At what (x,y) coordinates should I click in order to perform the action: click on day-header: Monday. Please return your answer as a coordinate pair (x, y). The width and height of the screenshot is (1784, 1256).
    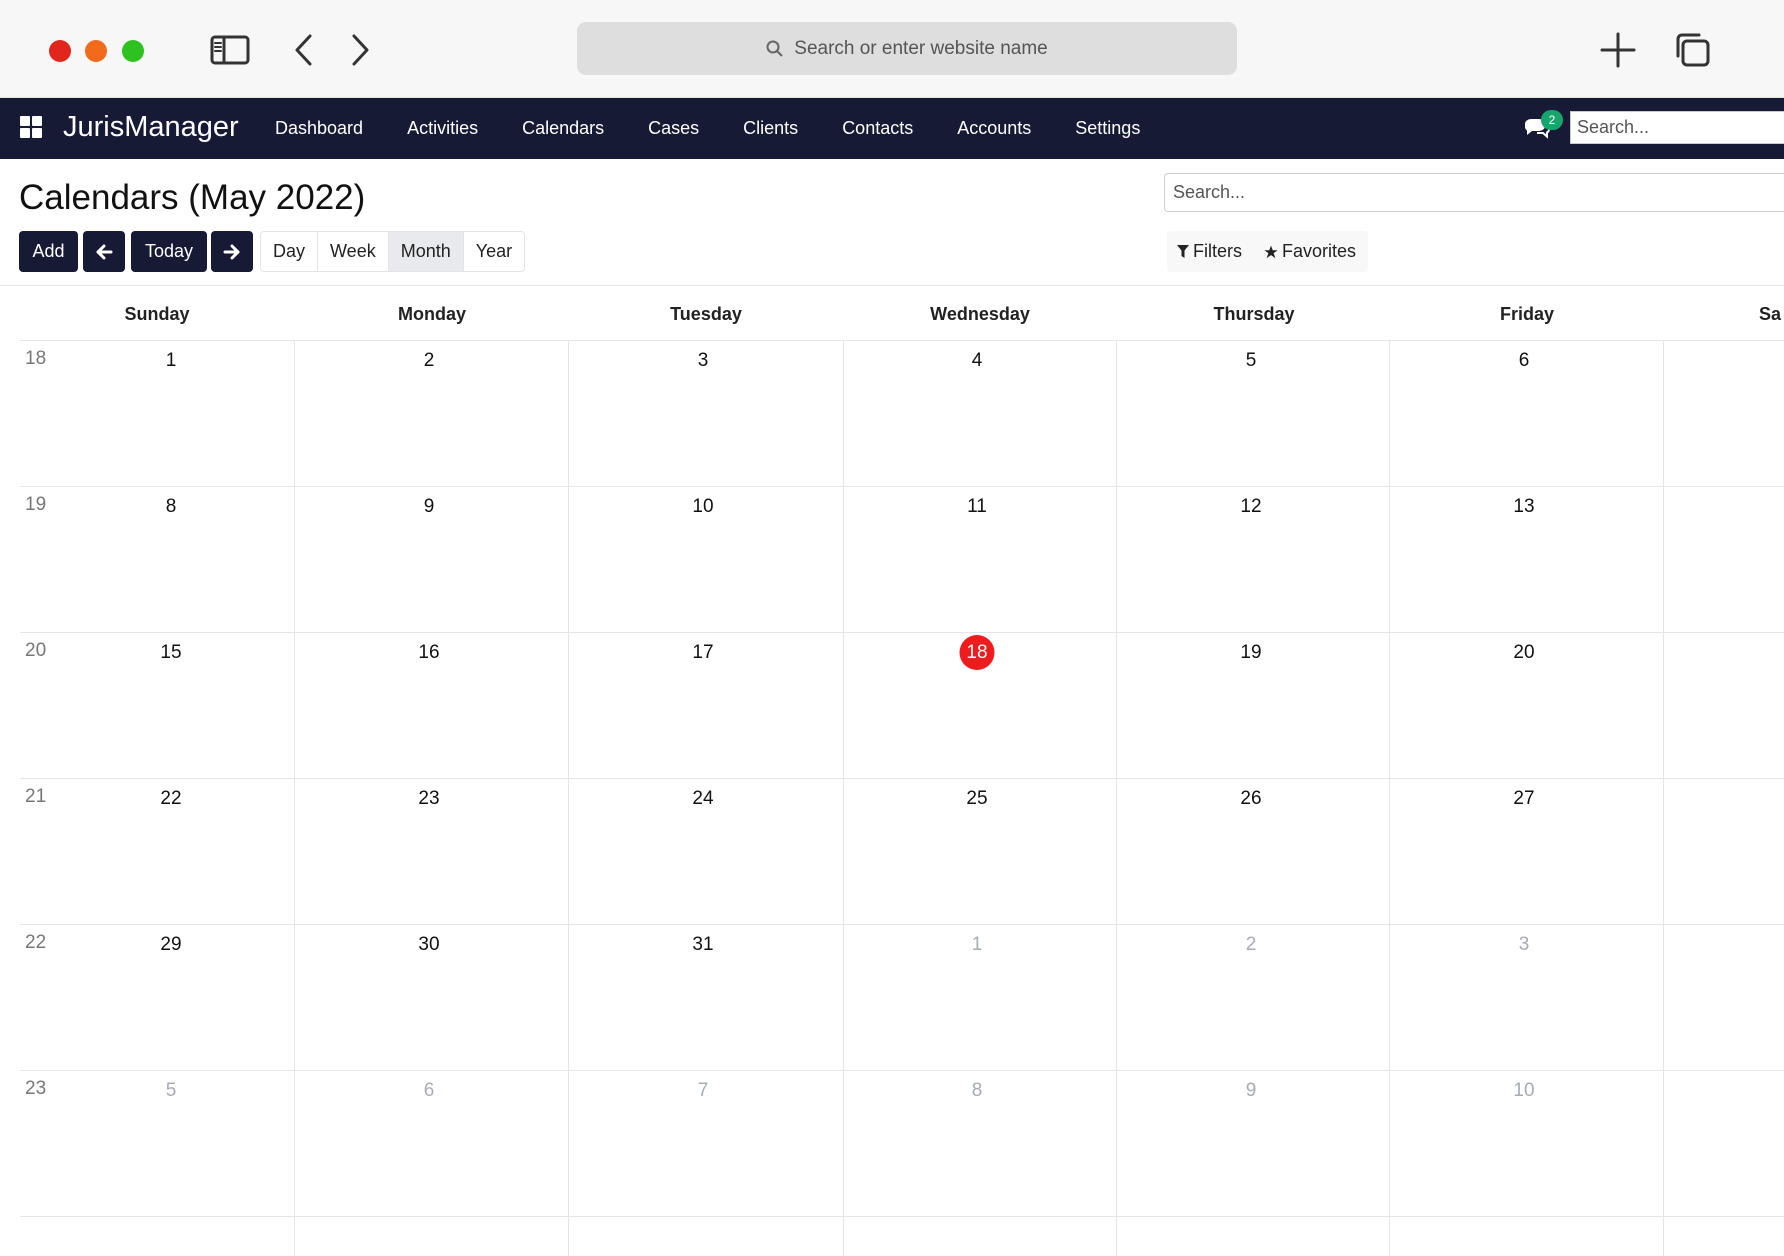
    Looking at the image, I should click on (432, 314).